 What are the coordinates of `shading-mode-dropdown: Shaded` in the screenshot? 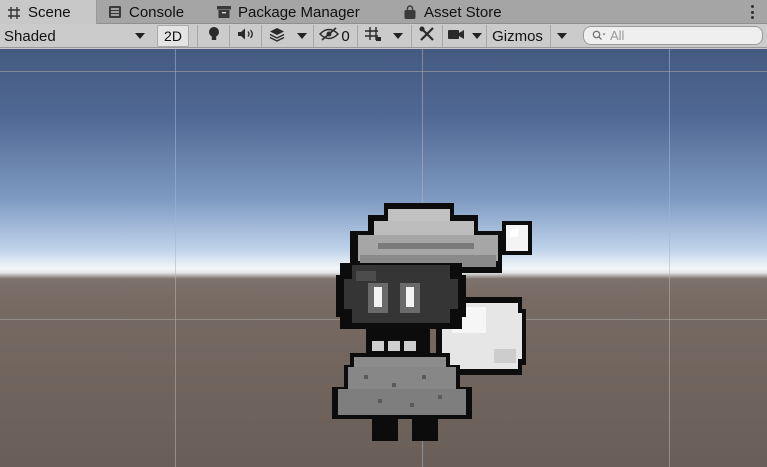 It's located at (75, 36).